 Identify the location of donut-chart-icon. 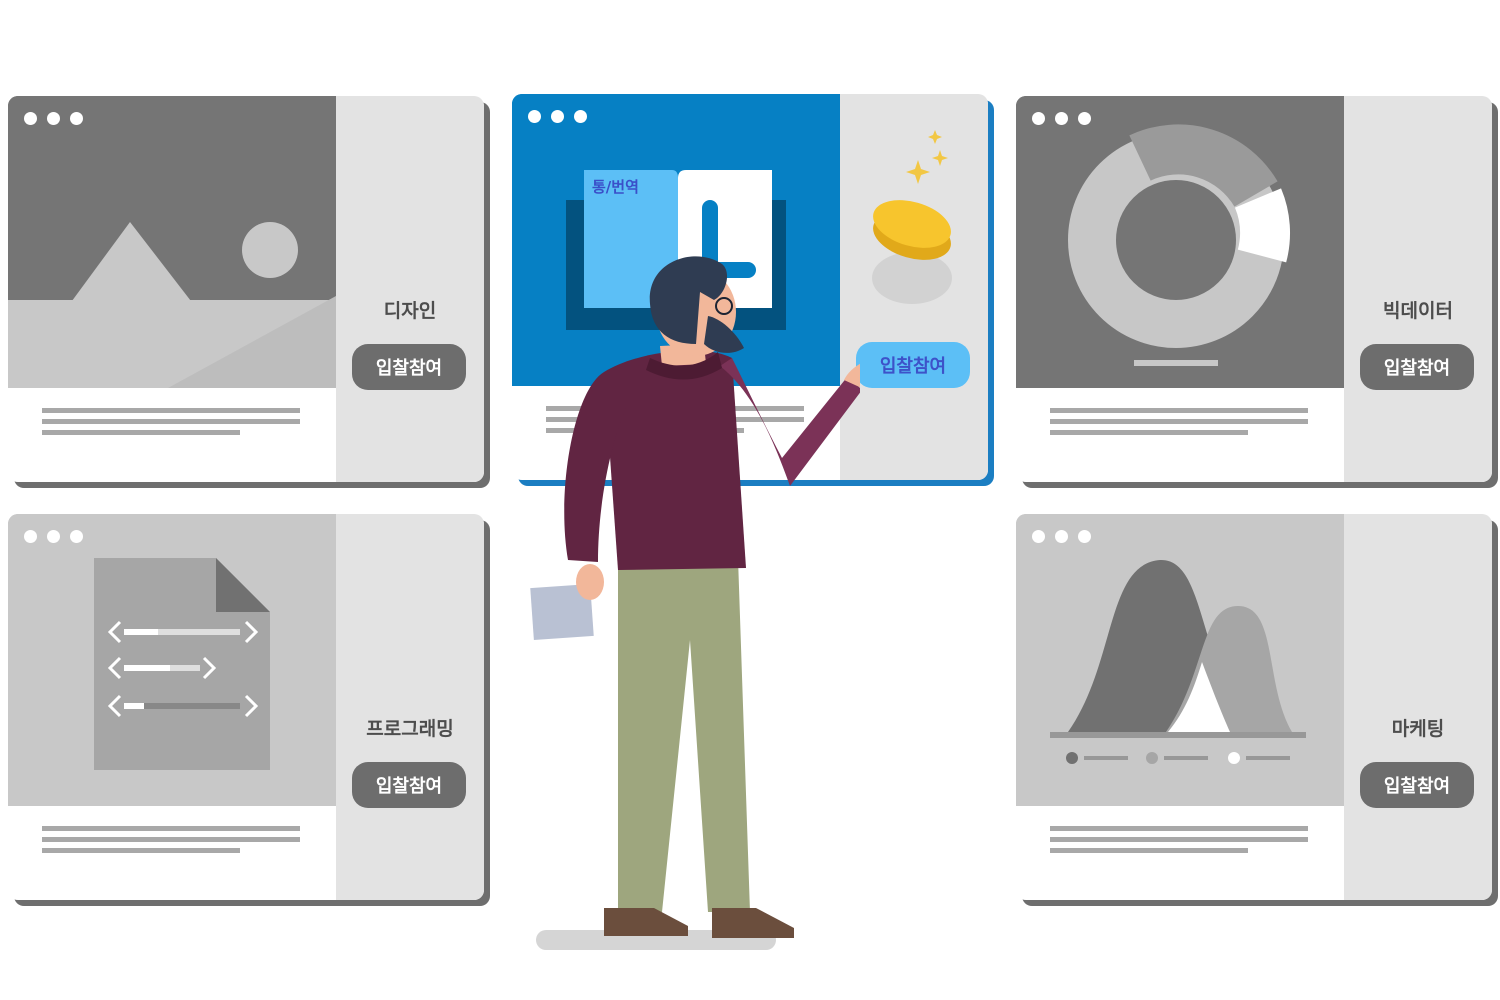
(1180, 242).